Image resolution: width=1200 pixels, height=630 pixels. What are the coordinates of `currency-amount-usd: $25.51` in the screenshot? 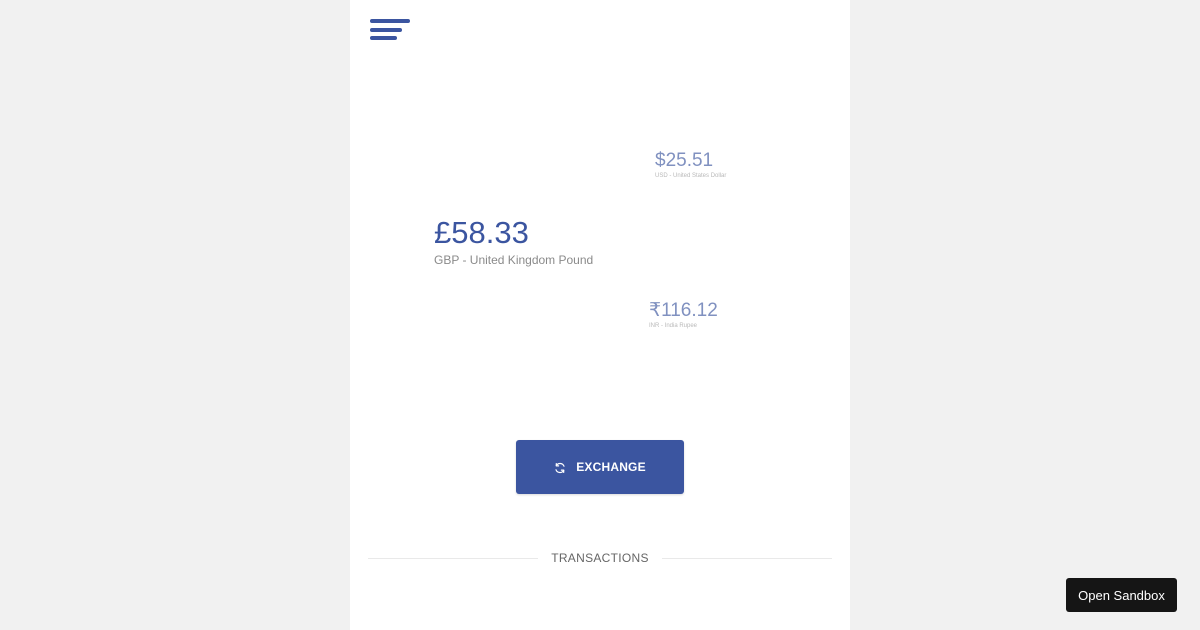 It's located at (684, 160).